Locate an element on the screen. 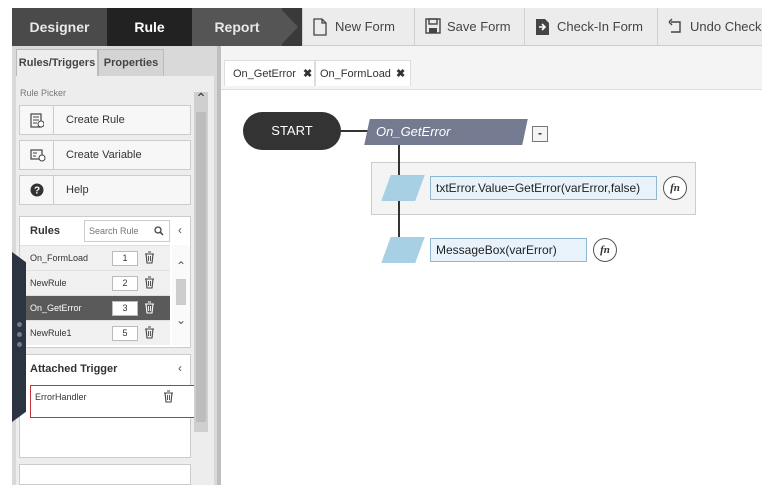  rule-row: NewRule1 5 is located at coordinates (95, 332).